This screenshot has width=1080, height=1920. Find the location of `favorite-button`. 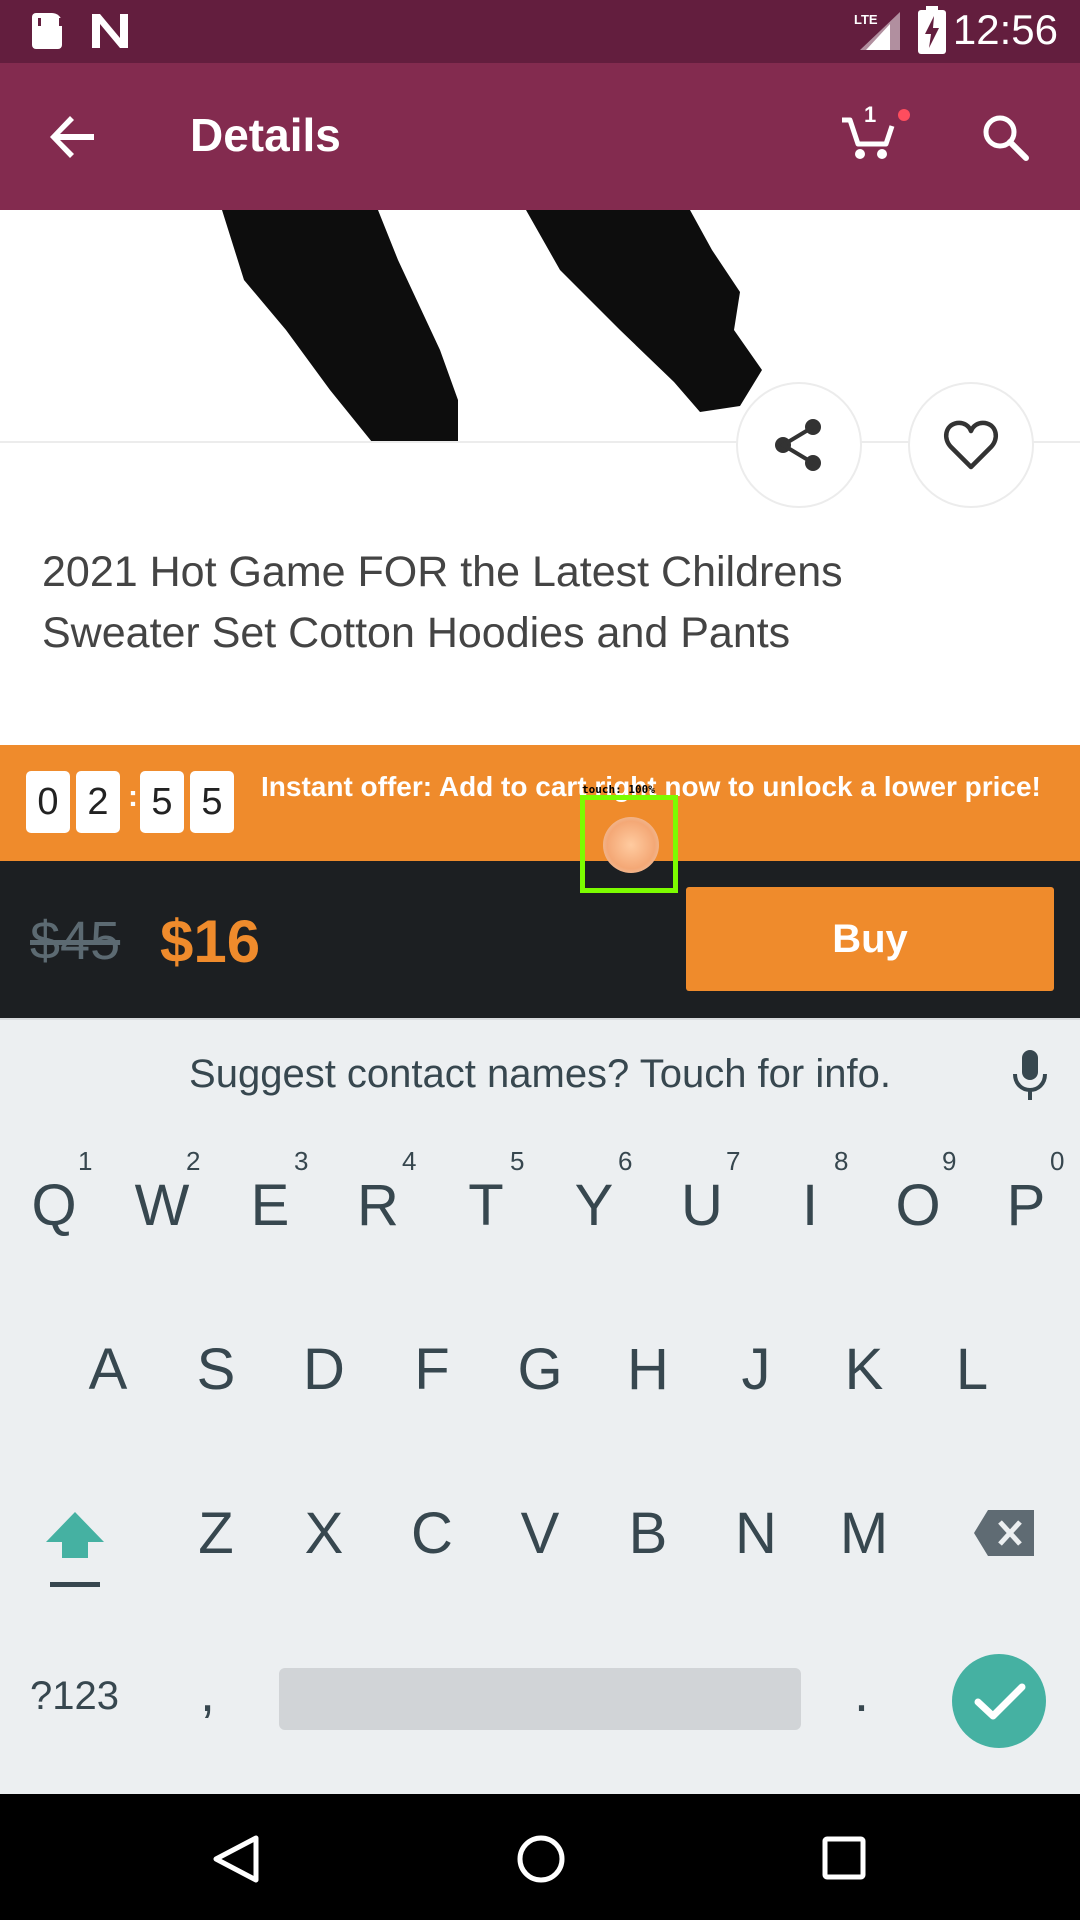

favorite-button is located at coordinates (971, 445).